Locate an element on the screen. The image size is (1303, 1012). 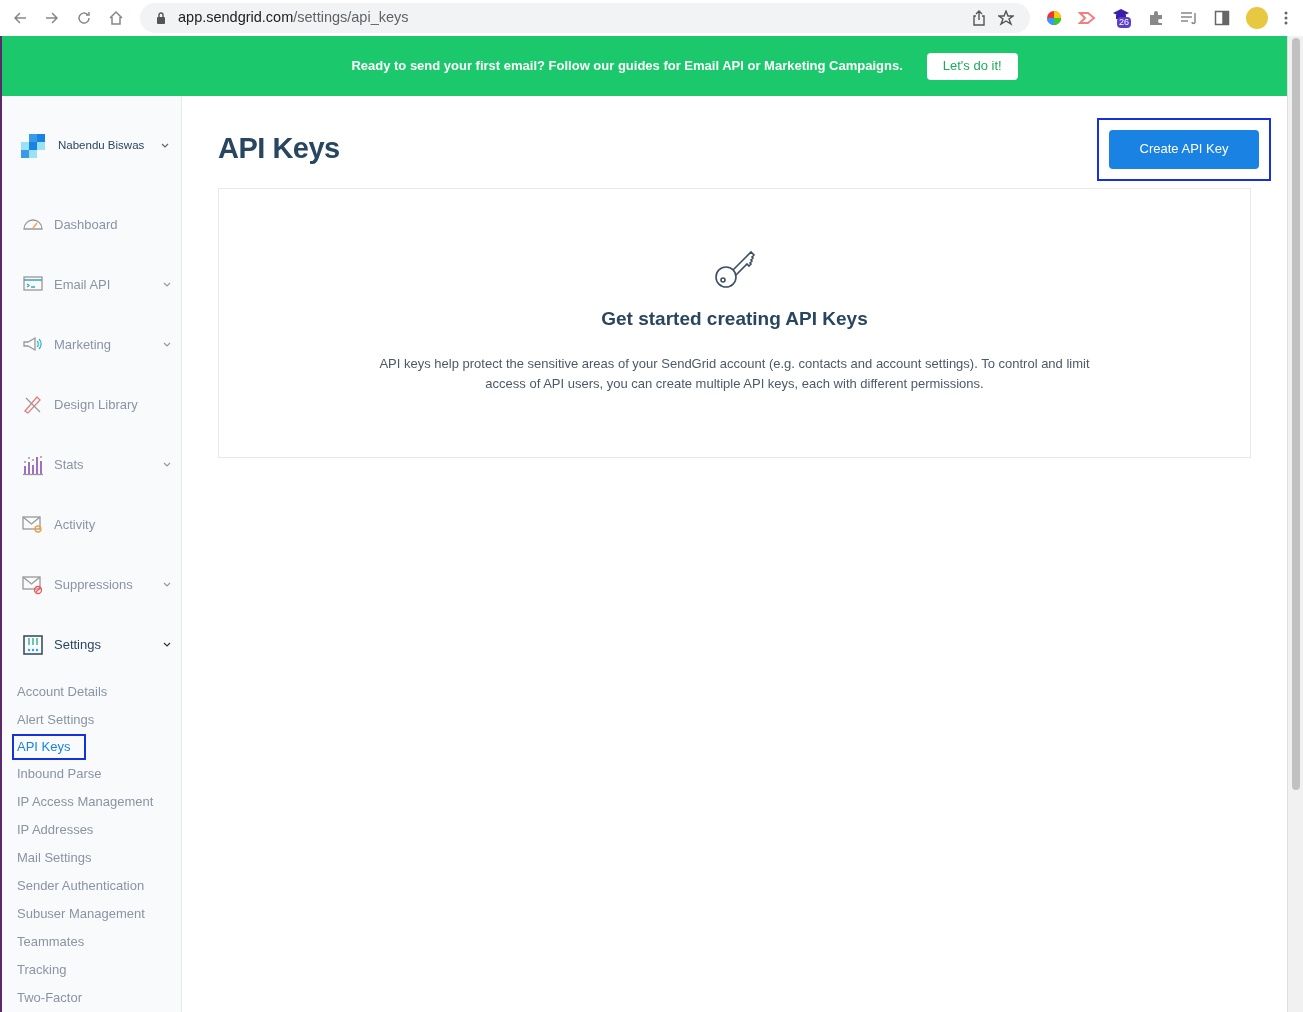
reload-icon is located at coordinates (84, 18).